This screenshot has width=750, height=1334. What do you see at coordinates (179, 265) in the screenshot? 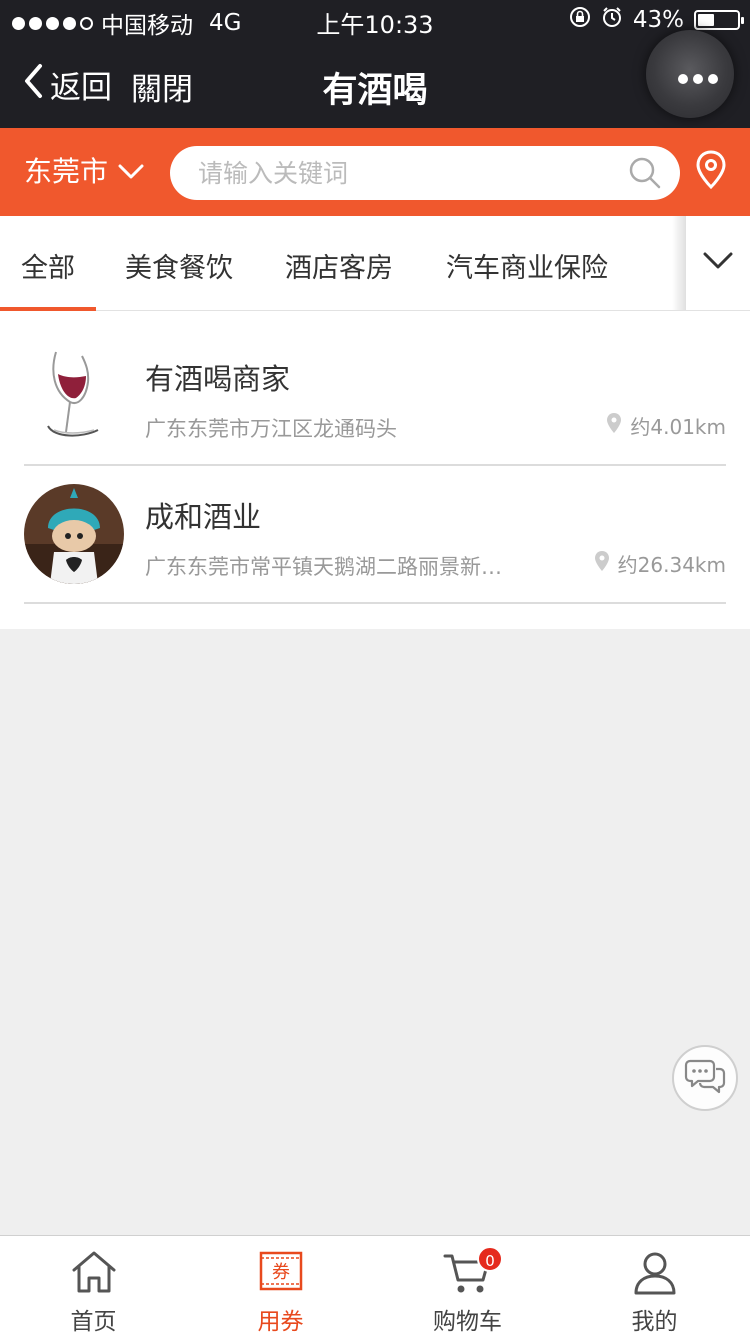
I see `tab-food: 美食餐饮` at bounding box center [179, 265].